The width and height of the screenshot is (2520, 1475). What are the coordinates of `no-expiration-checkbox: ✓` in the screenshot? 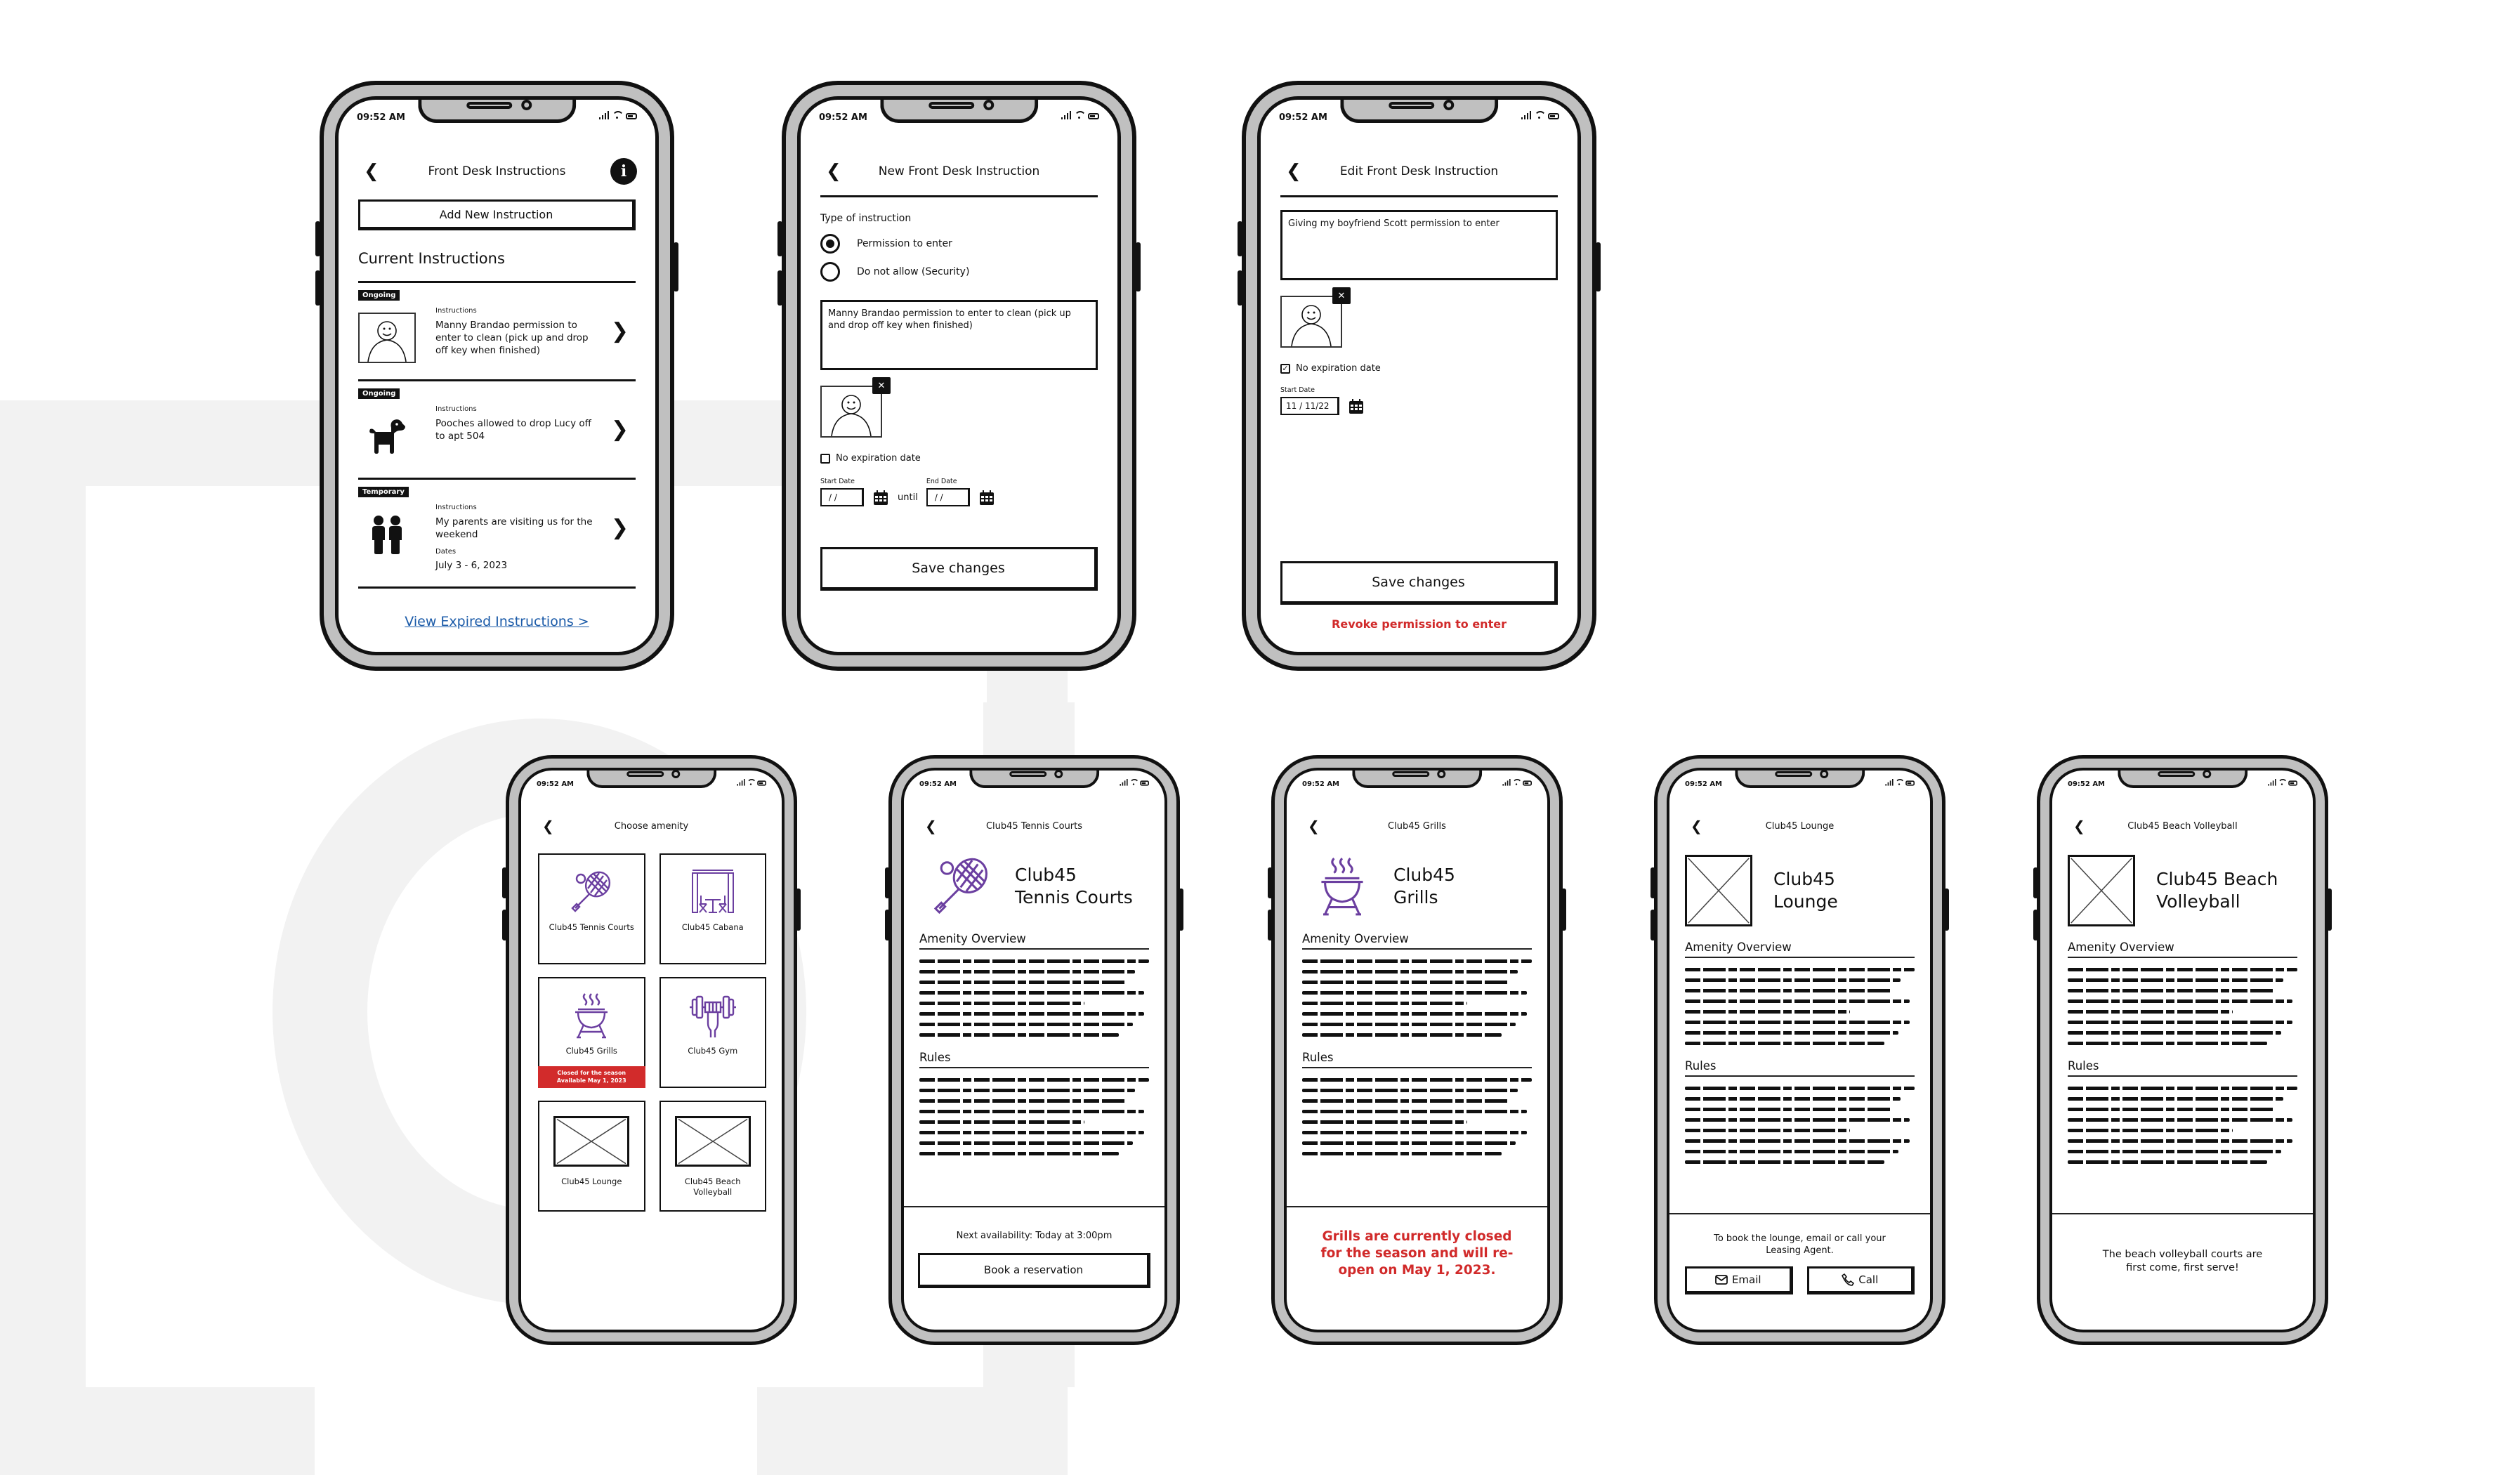 It's located at (1285, 368).